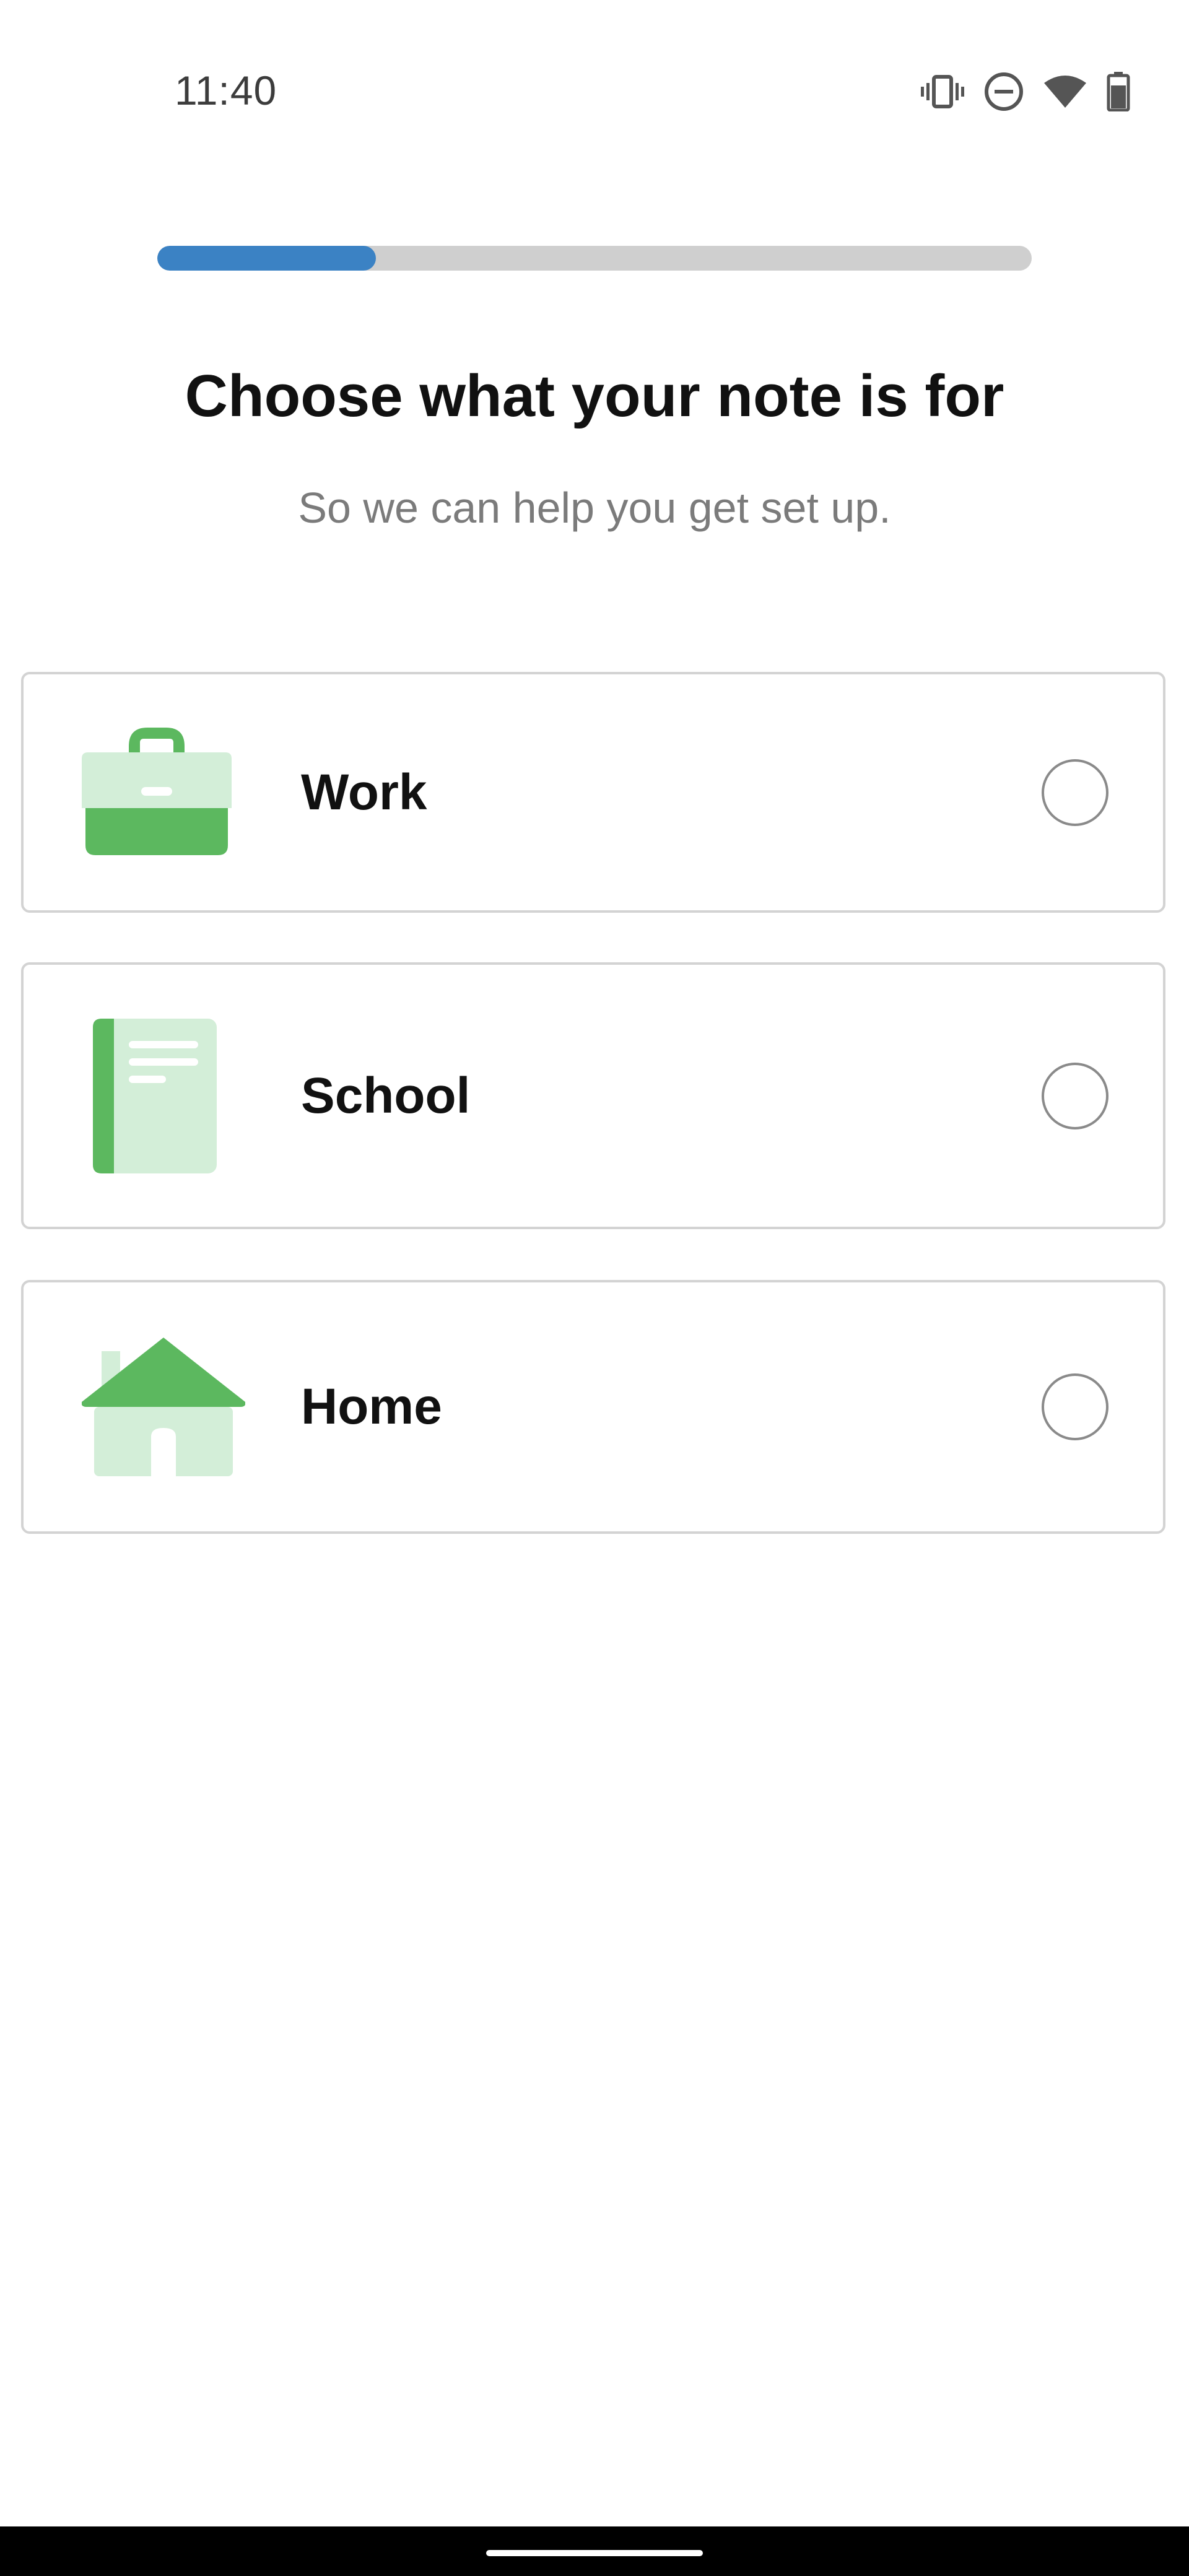  What do you see at coordinates (1118, 91) in the screenshot?
I see `battery-icon` at bounding box center [1118, 91].